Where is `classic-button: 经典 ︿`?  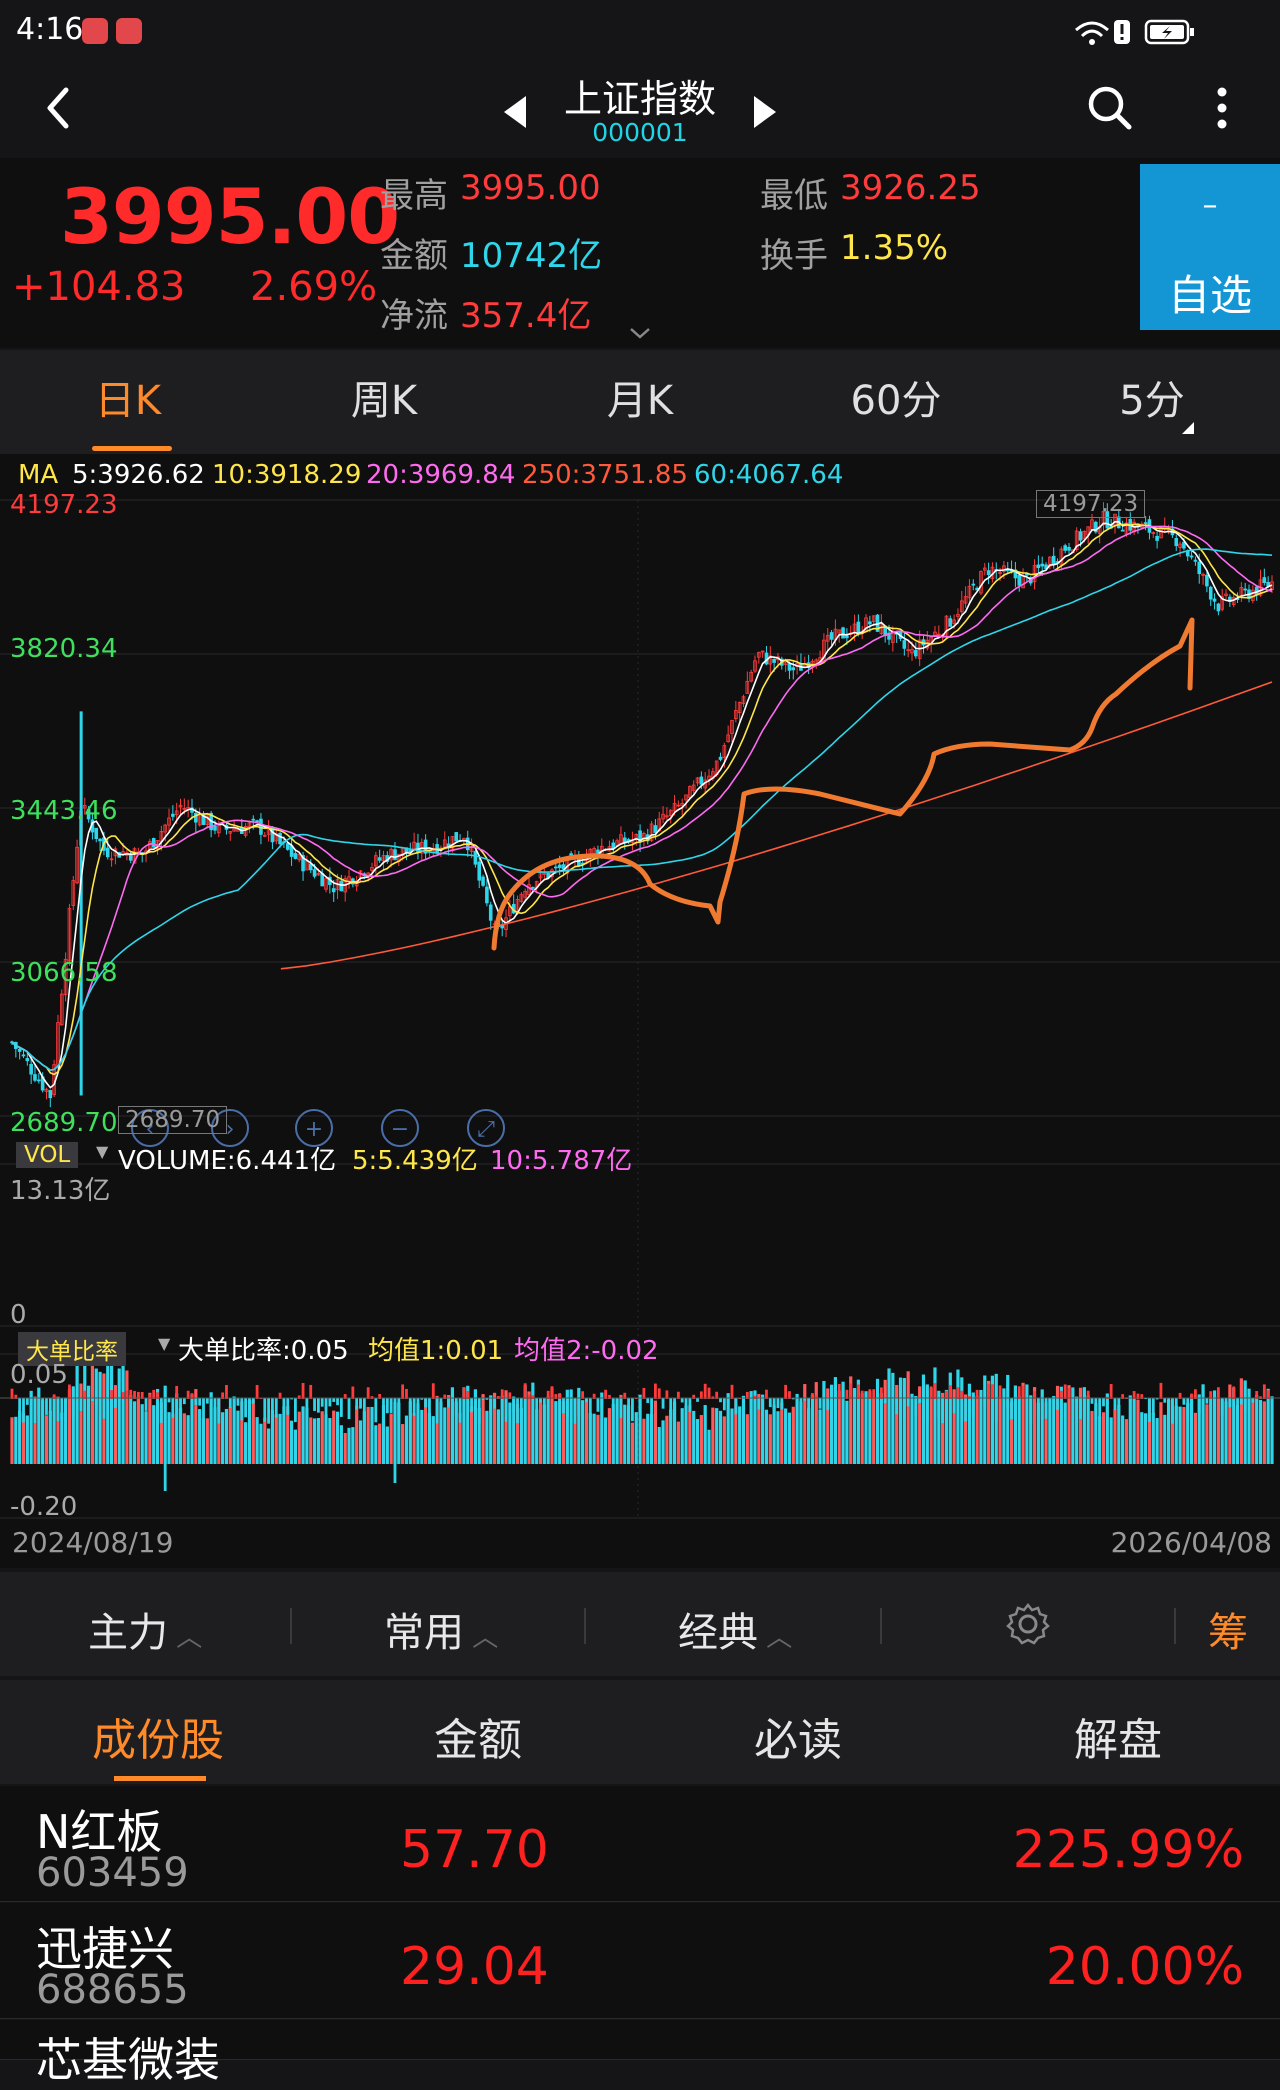 classic-button: 经典 ︿ is located at coordinates (735, 1629).